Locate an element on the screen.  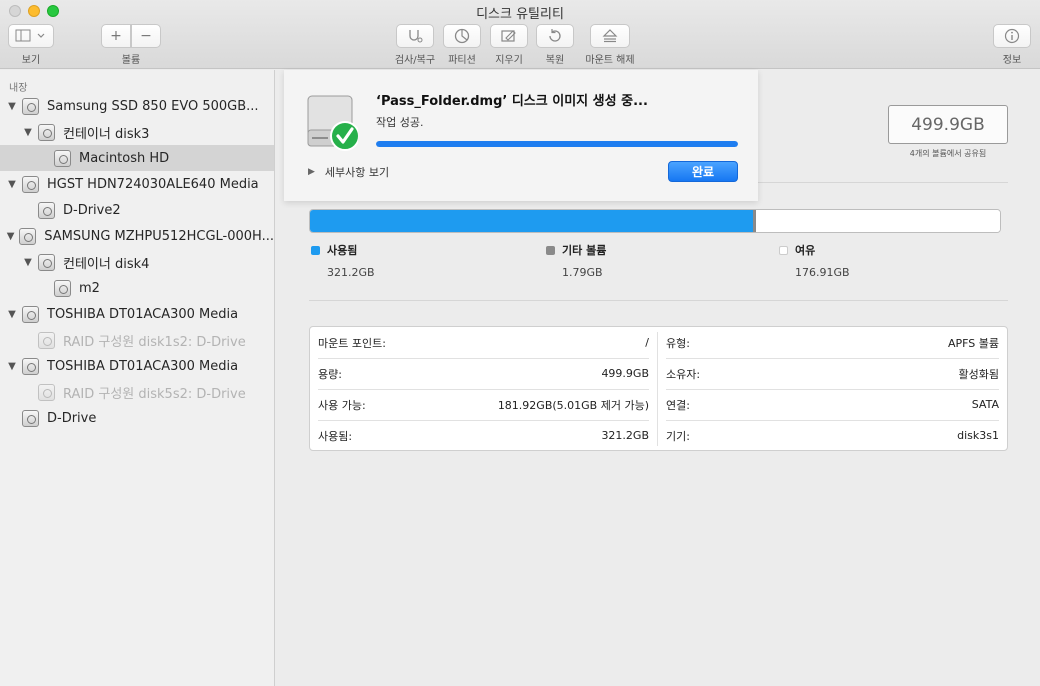
restore-label: 복원 is located at coordinates (555, 60).